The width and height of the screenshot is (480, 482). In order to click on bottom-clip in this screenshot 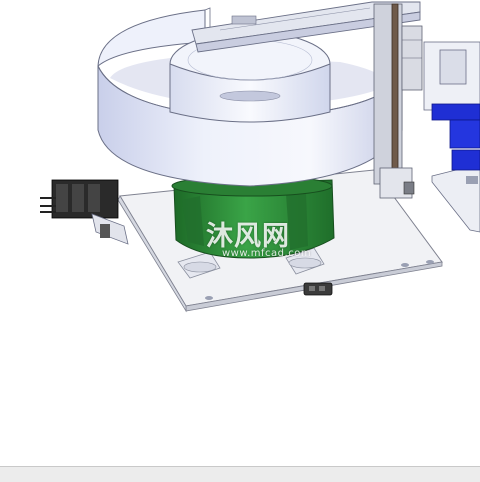, I will do `click(318, 289)`.